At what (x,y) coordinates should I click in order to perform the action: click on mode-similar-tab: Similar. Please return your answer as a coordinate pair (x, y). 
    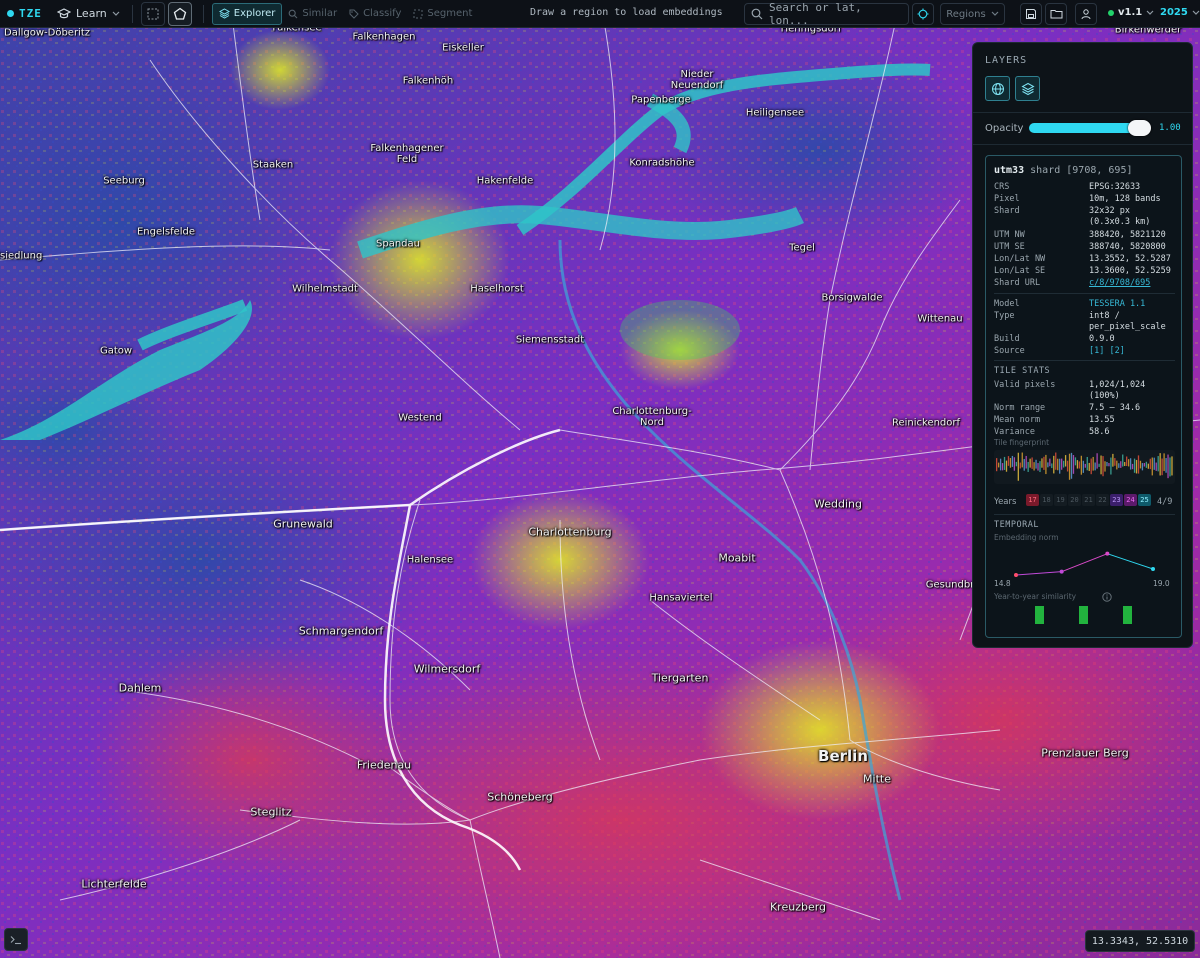
    Looking at the image, I should click on (312, 14).